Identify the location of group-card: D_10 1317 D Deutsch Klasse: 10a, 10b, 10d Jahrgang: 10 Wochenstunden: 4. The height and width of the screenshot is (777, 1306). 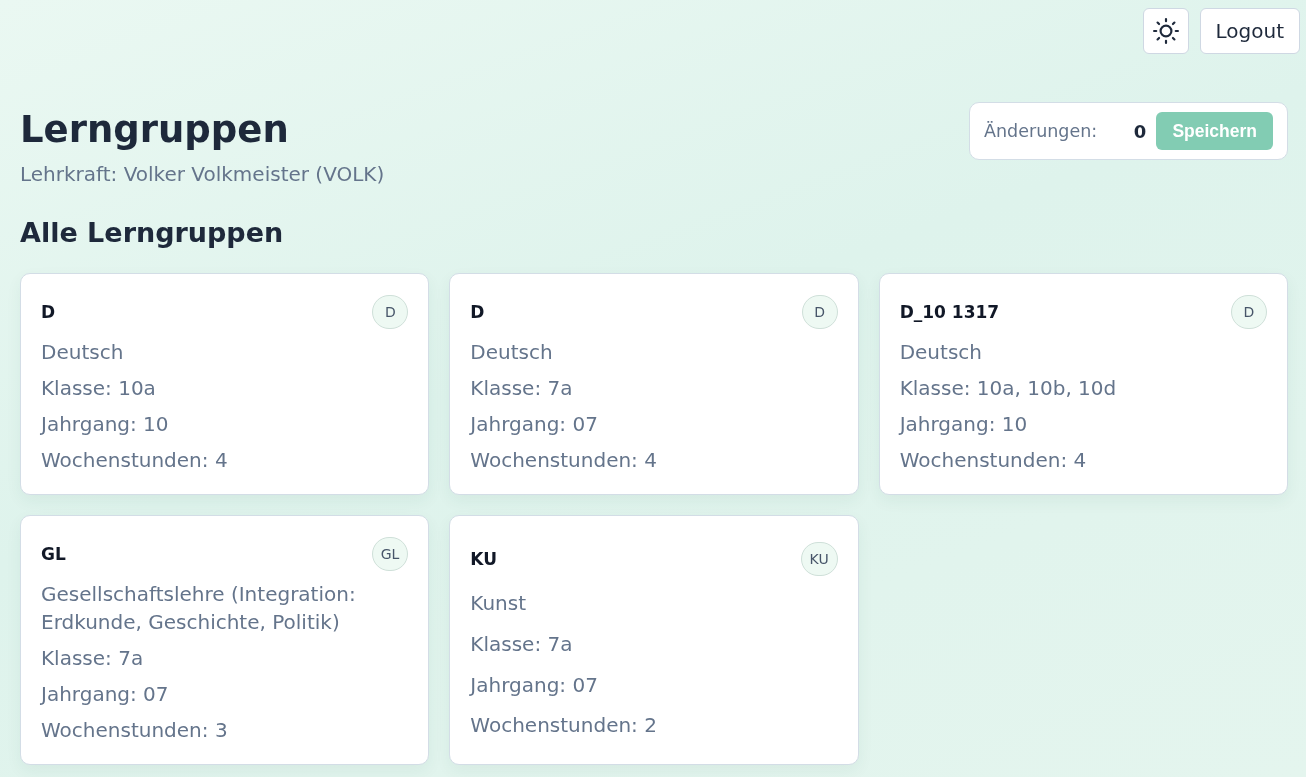
(1083, 384).